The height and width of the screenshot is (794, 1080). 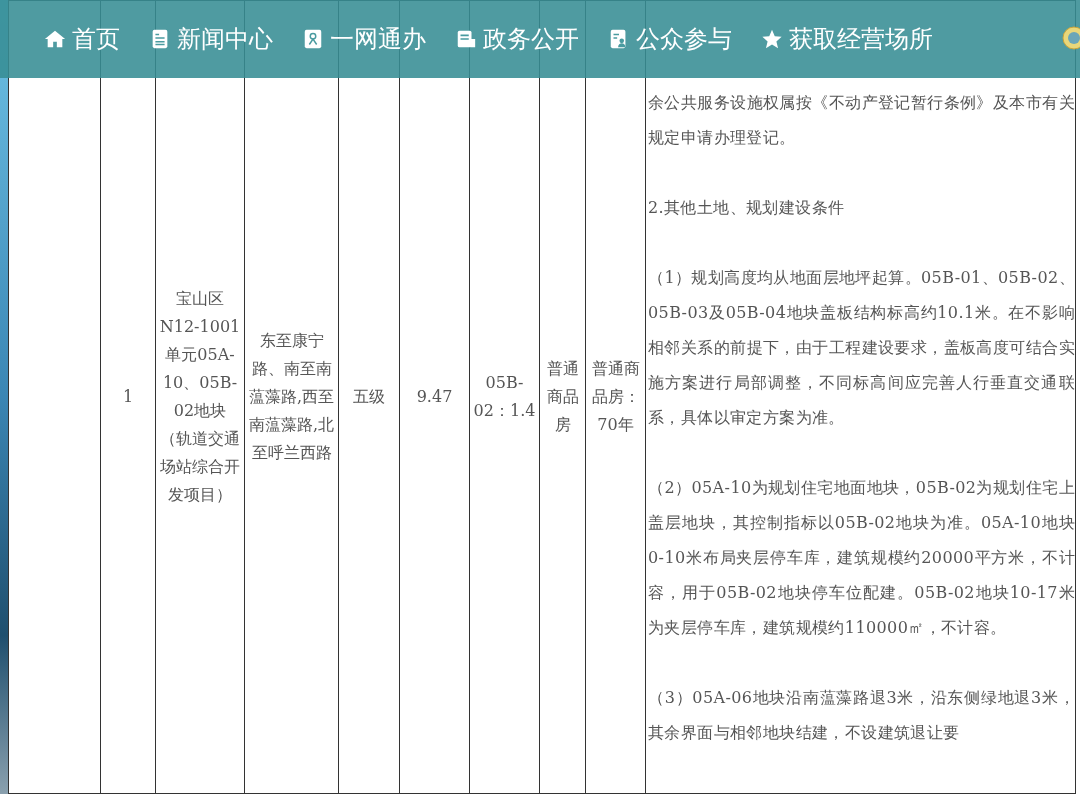 I want to click on star-icon, so click(x=772, y=39).